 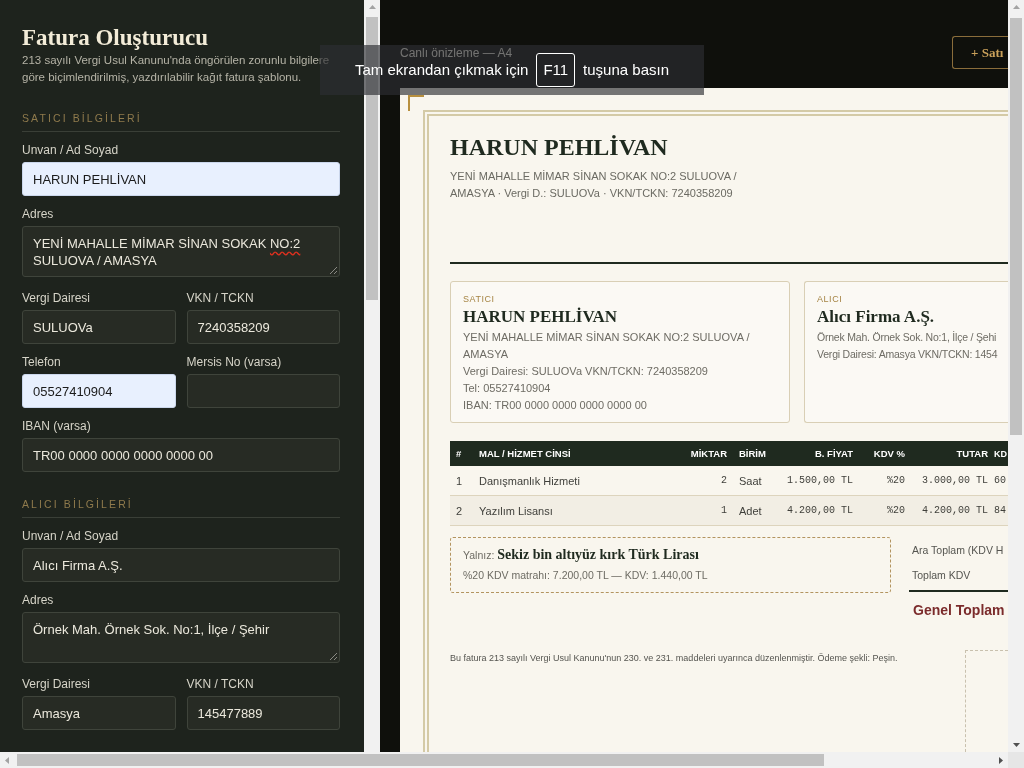 What do you see at coordinates (750, 480) in the screenshot?
I see `table-cell-text: Saat` at bounding box center [750, 480].